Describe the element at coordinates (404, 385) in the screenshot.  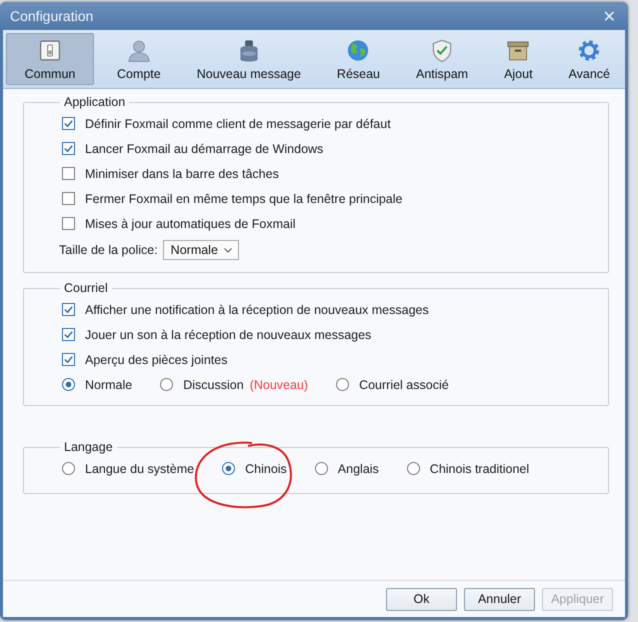
I see `radio-label: Courriel associé` at that location.